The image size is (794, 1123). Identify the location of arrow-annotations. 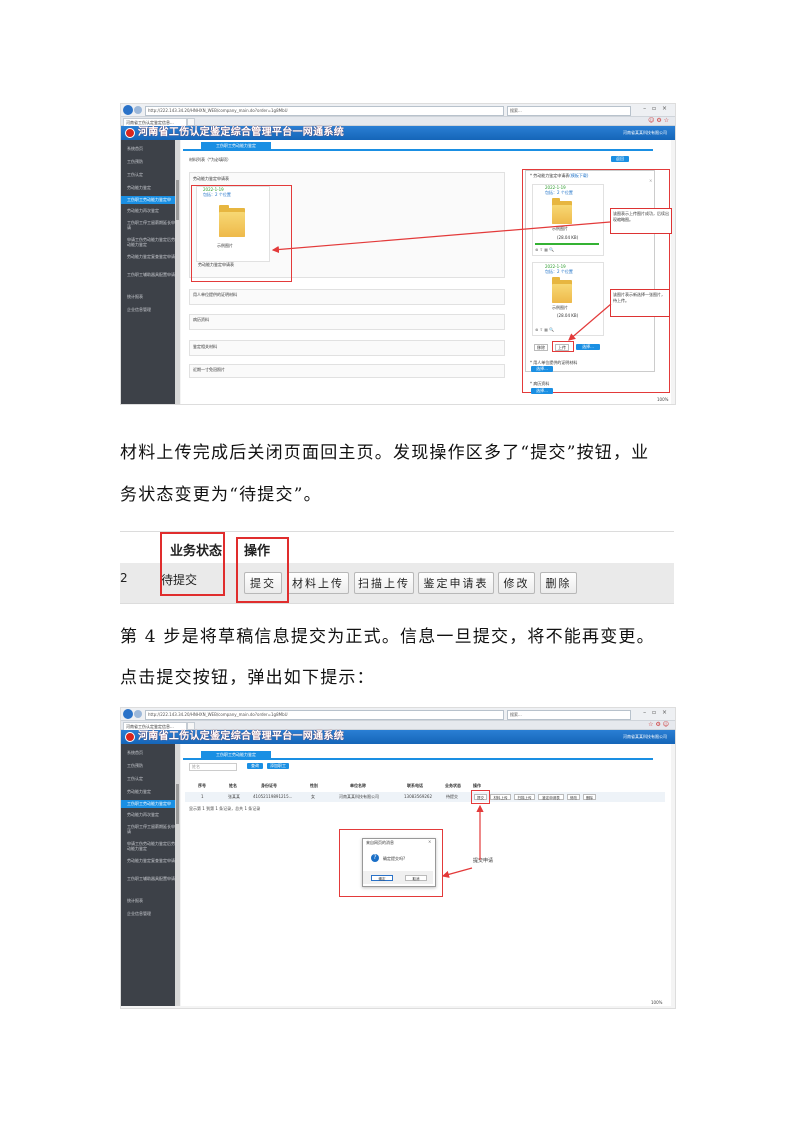
(462, 841).